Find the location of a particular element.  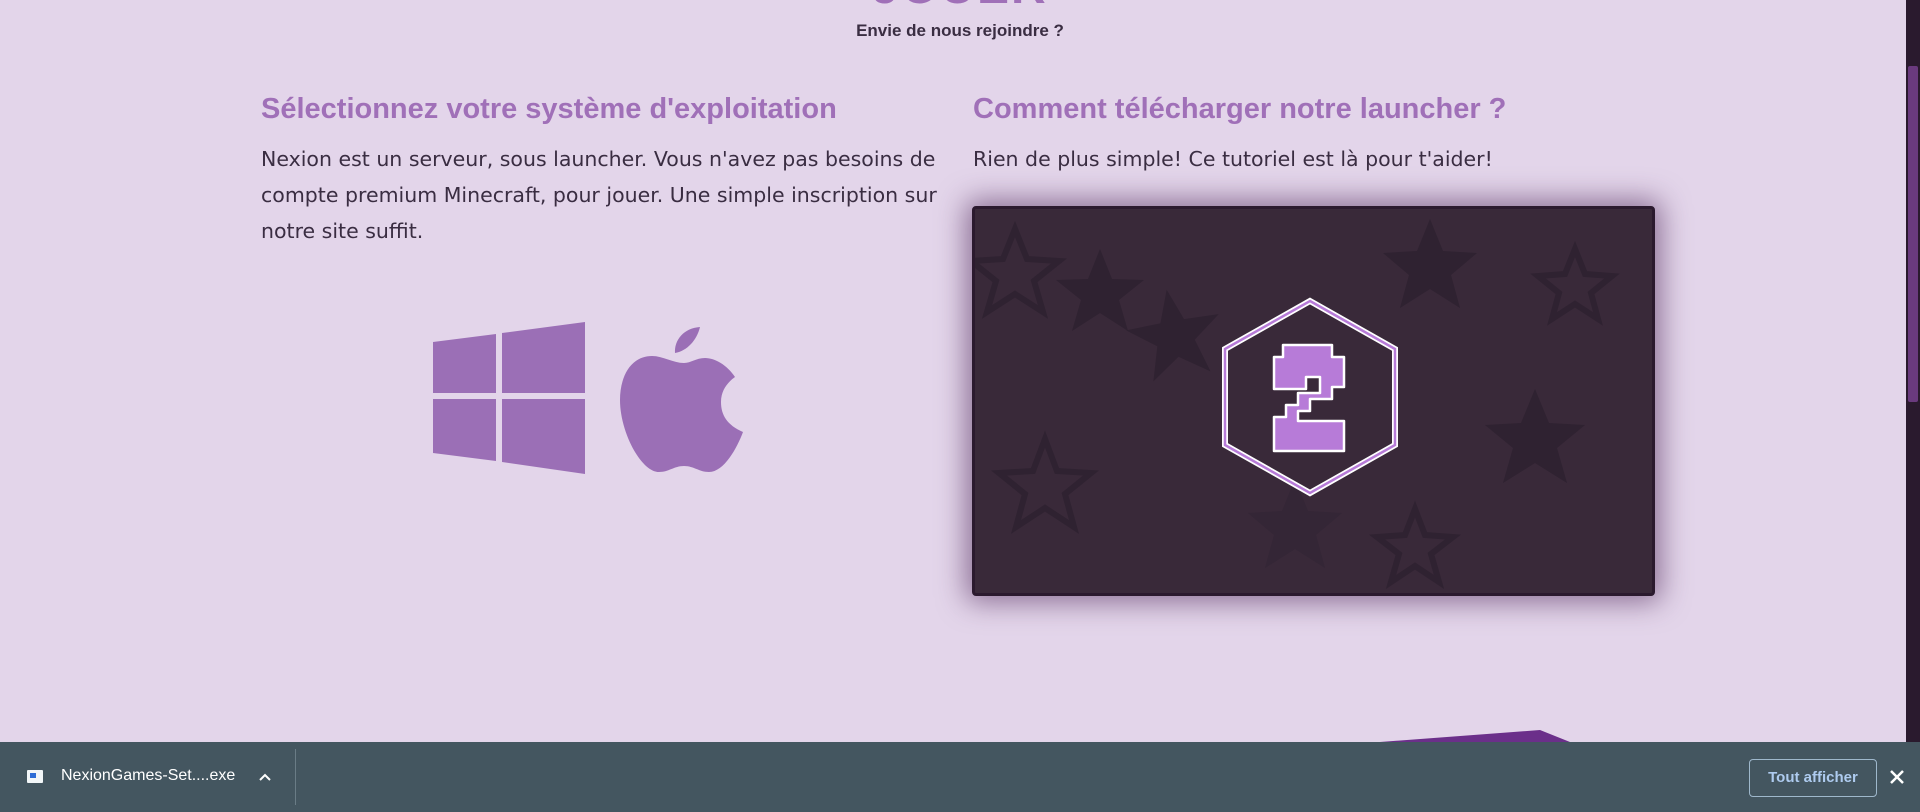

z-hexagon-logo is located at coordinates (1310, 397).